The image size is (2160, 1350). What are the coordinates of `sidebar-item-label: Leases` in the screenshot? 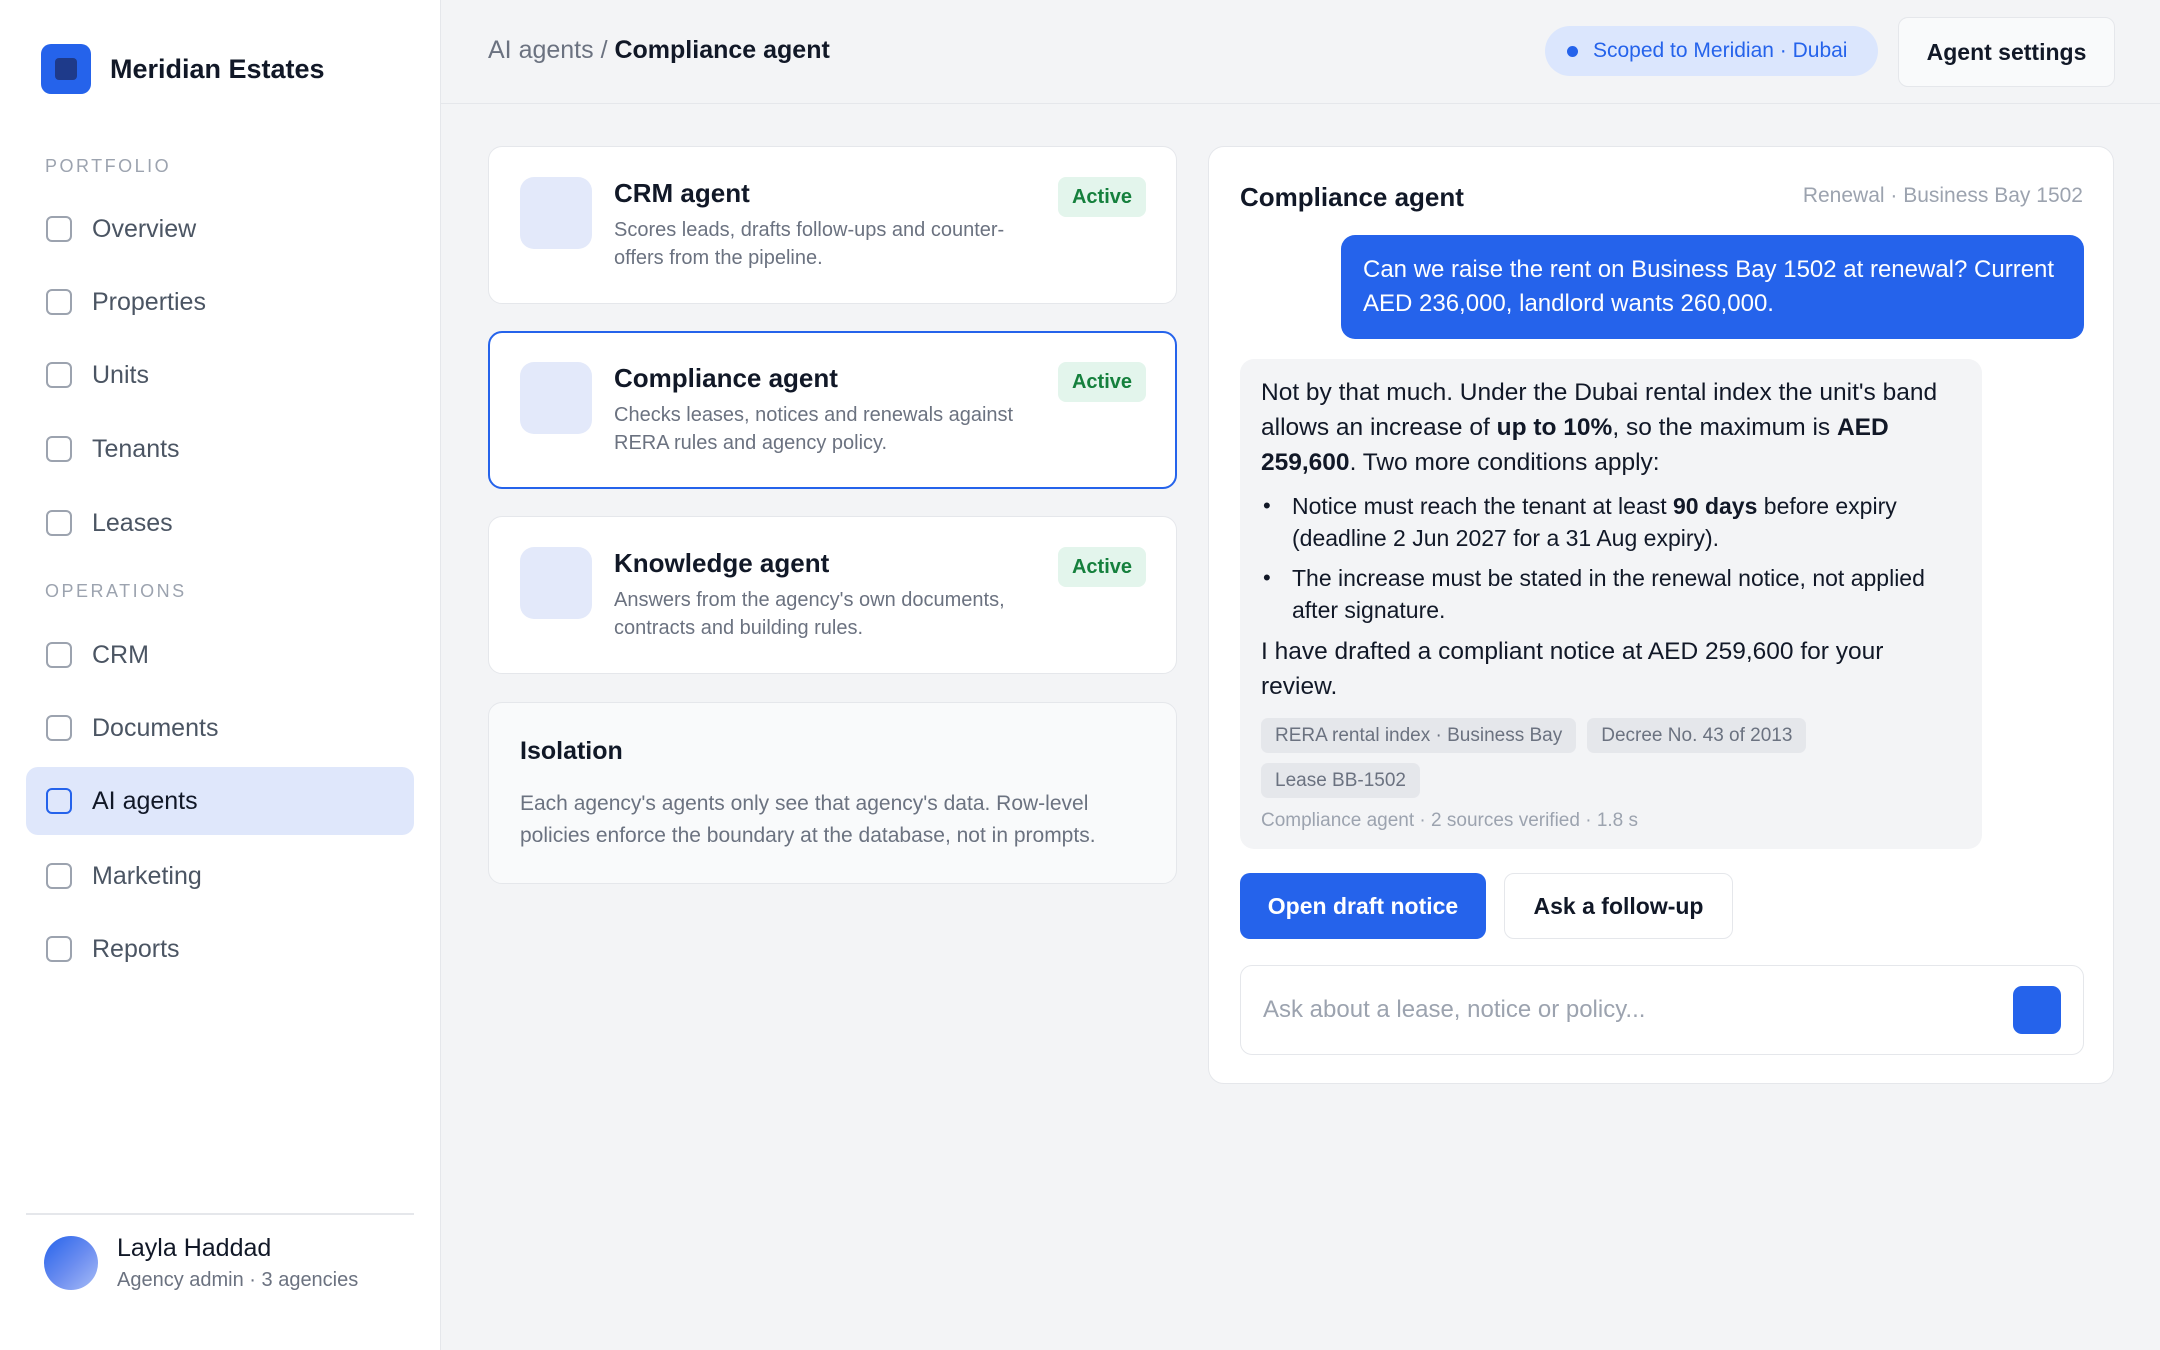 It's located at (132, 522).